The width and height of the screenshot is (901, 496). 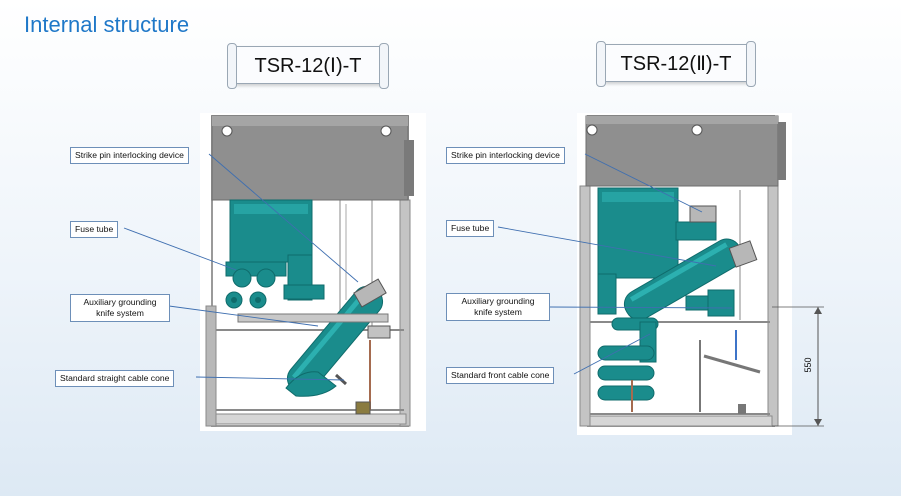 I want to click on left-callout-strike-pin: Strike pin interlocking device, so click(x=129, y=155).